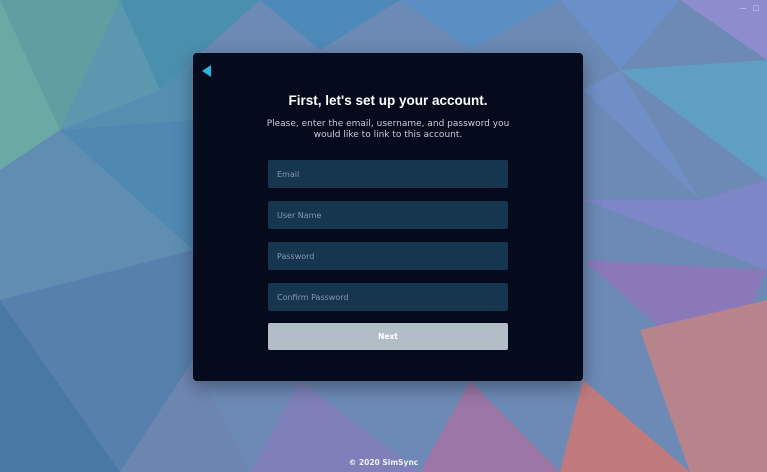 The width and height of the screenshot is (767, 472). I want to click on confirm-password-field, so click(388, 297).